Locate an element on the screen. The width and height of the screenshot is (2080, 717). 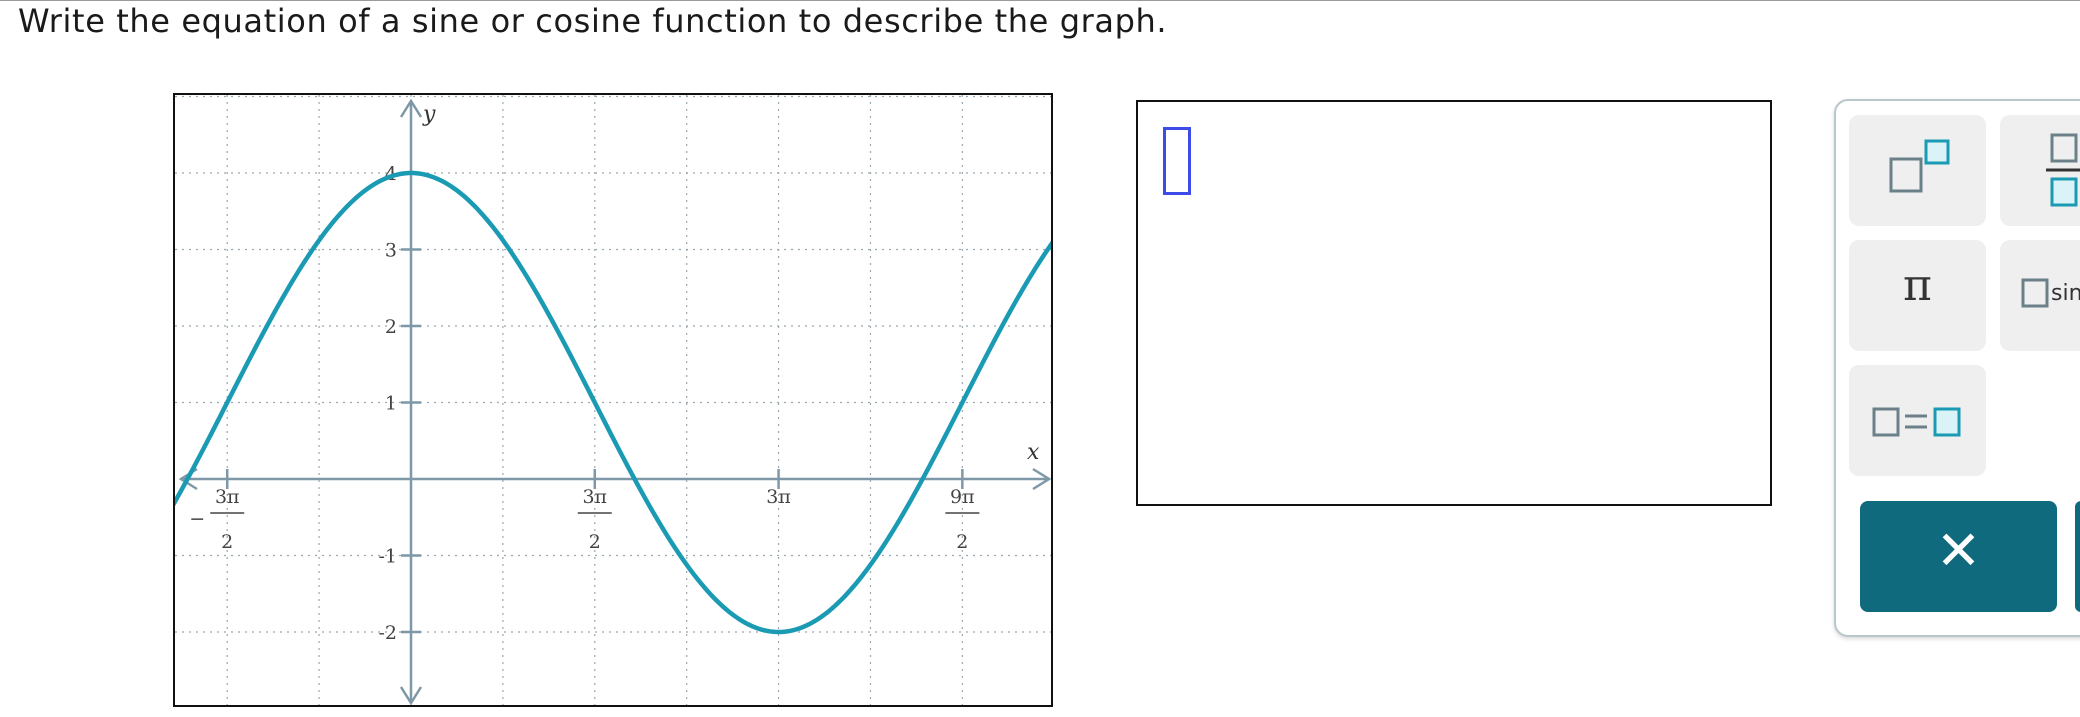
superscript-template-icon is located at coordinates (1919, 166).